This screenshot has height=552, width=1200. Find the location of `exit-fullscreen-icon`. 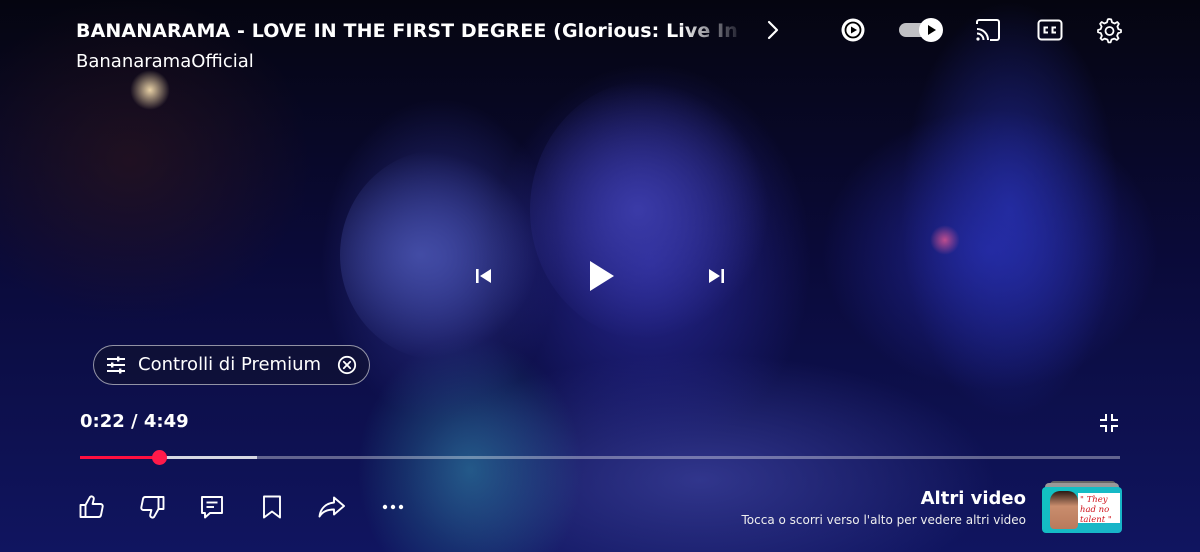

exit-fullscreen-icon is located at coordinates (1109, 423).